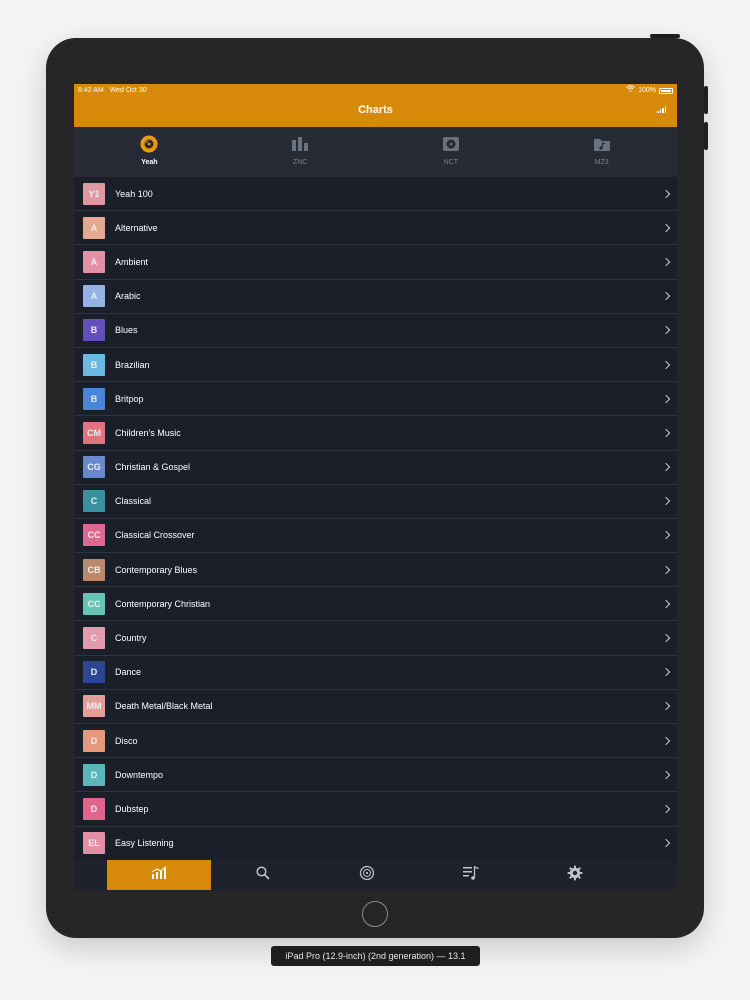  Describe the element at coordinates (375, 194) in the screenshot. I see `list-item: Y1 Yeah 100` at that location.